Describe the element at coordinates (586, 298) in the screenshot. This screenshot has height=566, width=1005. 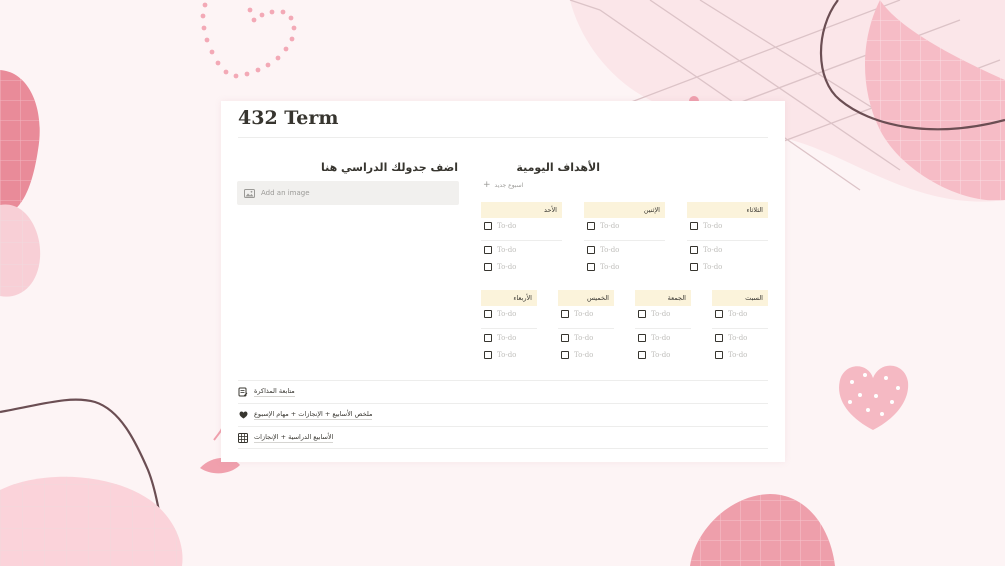
I see `day-header: الخميس` at that location.